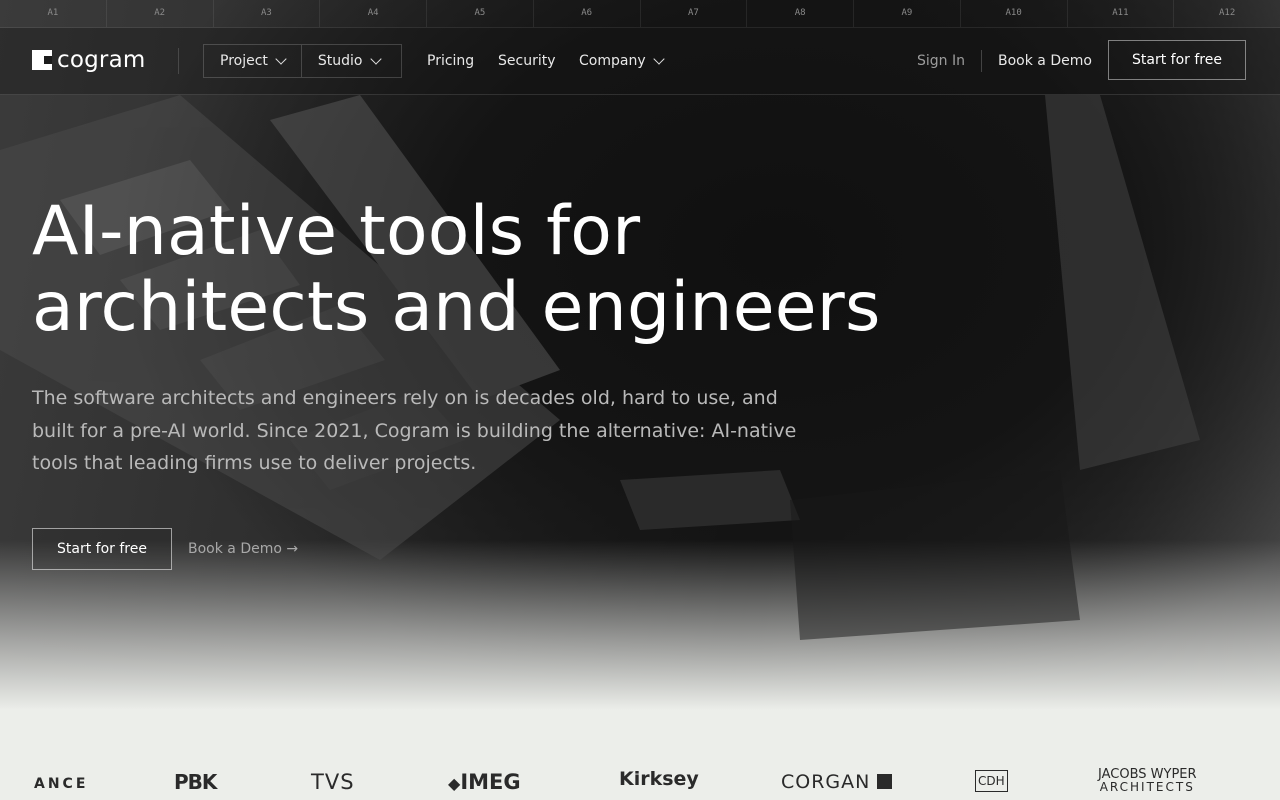 The width and height of the screenshot is (1280, 800). Describe the element at coordinates (244, 61) in the screenshot. I see `nav-project-label: Project` at that location.